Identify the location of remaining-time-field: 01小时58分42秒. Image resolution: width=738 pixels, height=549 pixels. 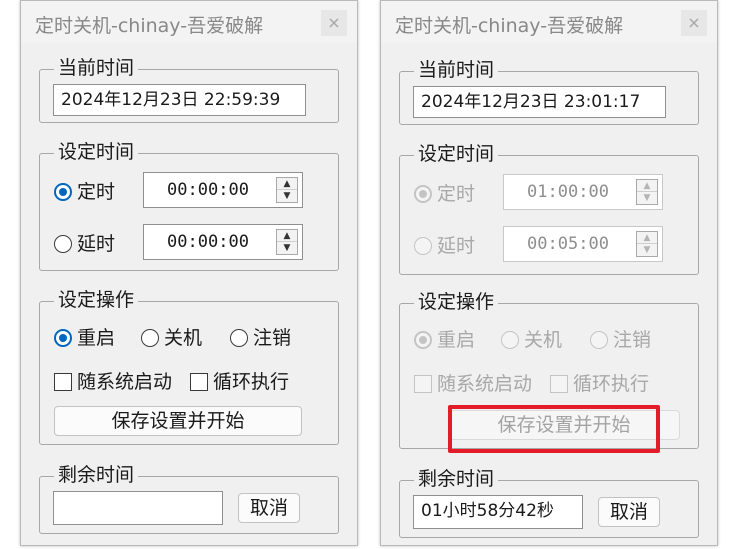
(498, 512).